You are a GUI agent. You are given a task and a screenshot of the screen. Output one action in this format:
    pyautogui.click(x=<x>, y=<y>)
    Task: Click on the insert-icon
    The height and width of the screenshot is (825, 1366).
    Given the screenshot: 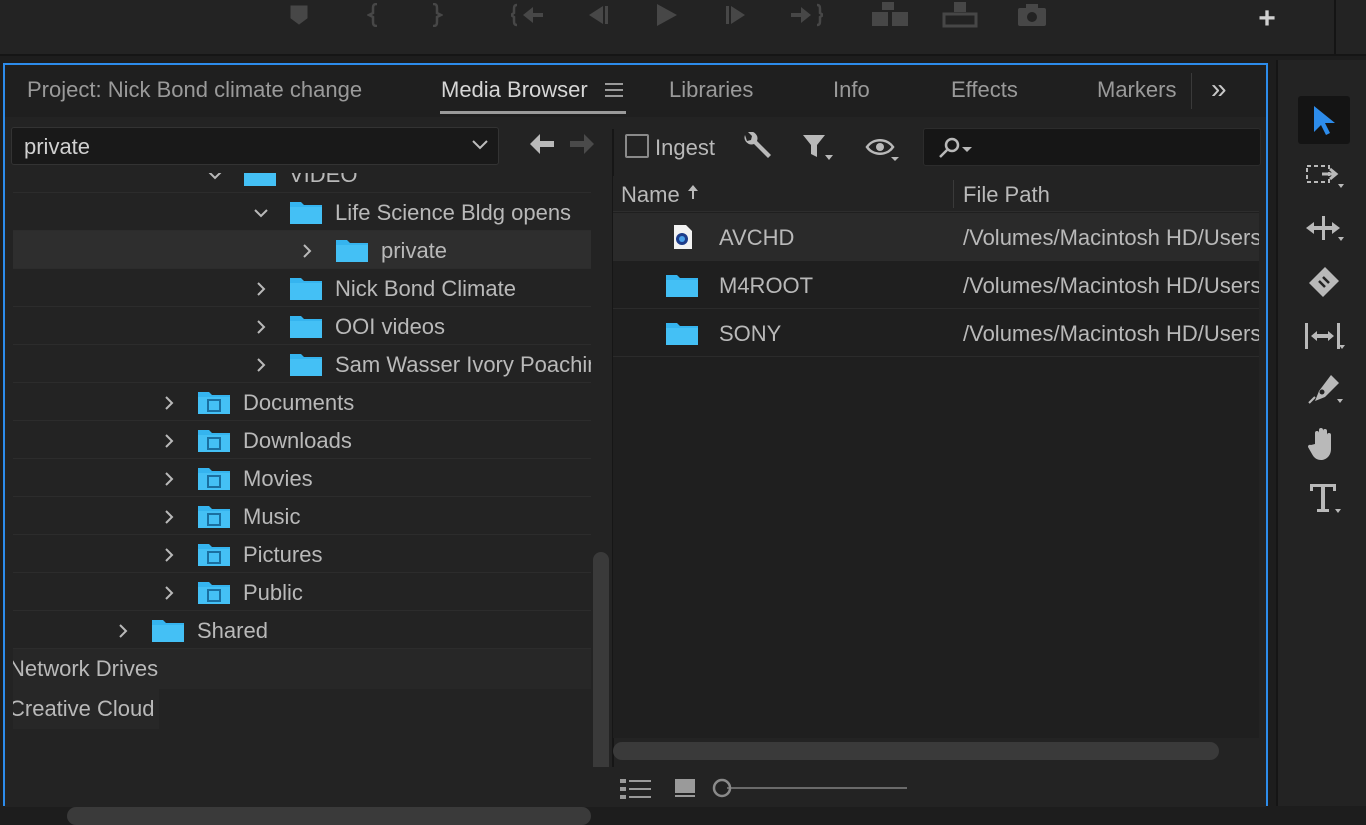 What is the action you would take?
    pyautogui.click(x=890, y=15)
    